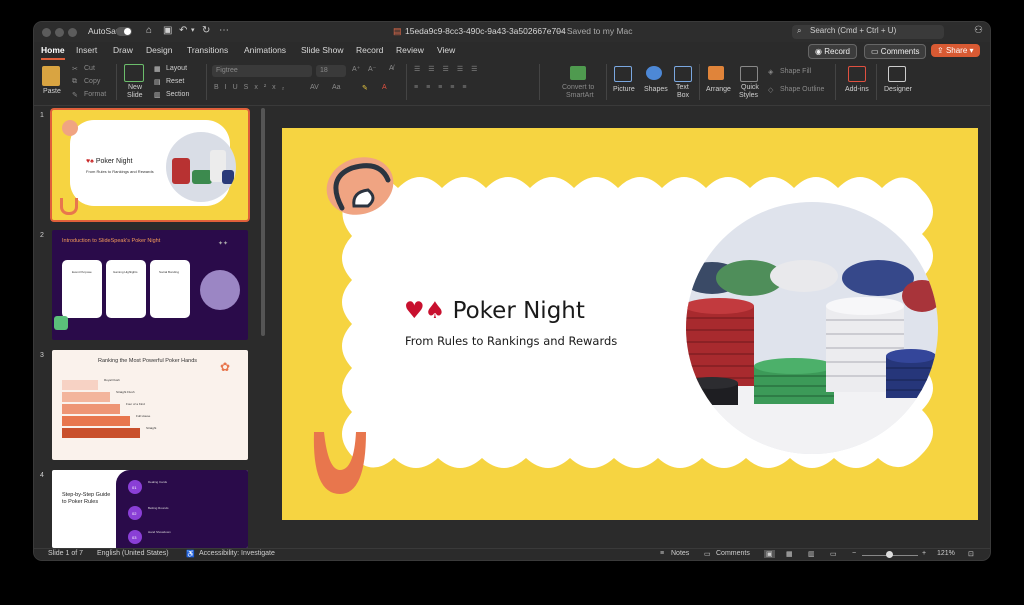 The width and height of the screenshot is (1024, 605). What do you see at coordinates (262, 71) in the screenshot?
I see `font-name-field: Figtree` at bounding box center [262, 71].